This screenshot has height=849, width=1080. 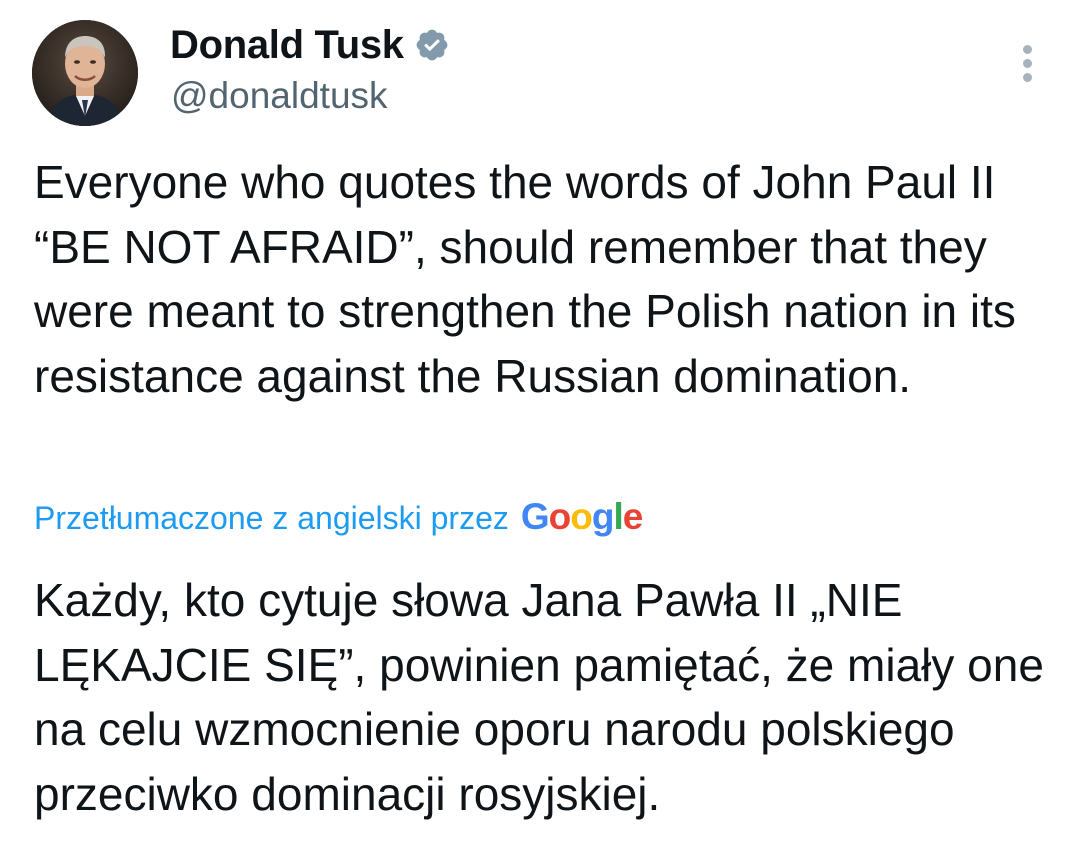 I want to click on more-vertical-icon, so click(x=1027, y=64).